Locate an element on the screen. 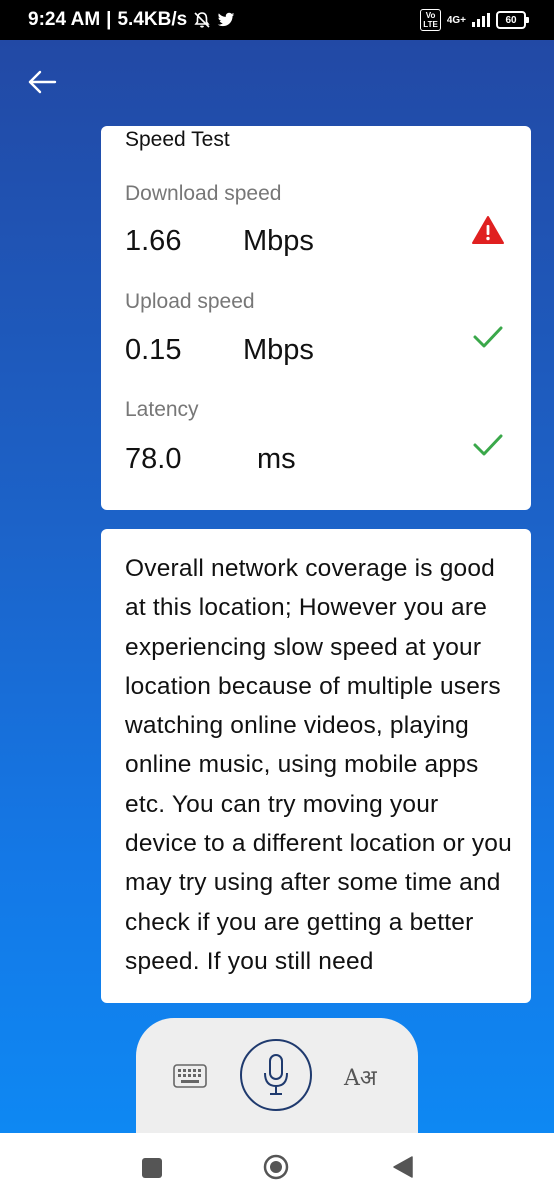 Image resolution: width=554 pixels, height=1200 pixels. warning-icon is located at coordinates (488, 230).